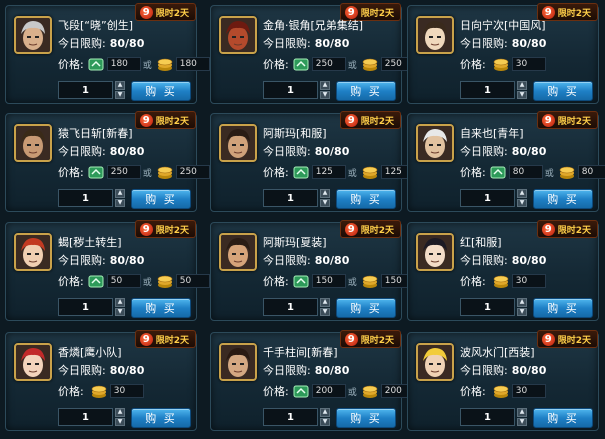  Describe the element at coordinates (312, 380) in the screenshot. I see `item-card: 9 限时2天 千手柱间[新春] 今日限购: 80/80 价格: 200 或 200 1 ▲ ▼ 购 买` at that location.